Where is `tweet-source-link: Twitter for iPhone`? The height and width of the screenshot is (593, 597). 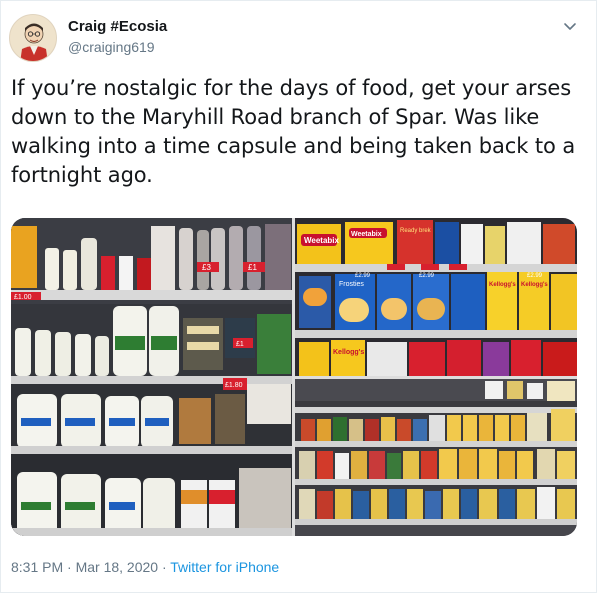 tweet-source-link: Twitter for iPhone is located at coordinates (224, 567).